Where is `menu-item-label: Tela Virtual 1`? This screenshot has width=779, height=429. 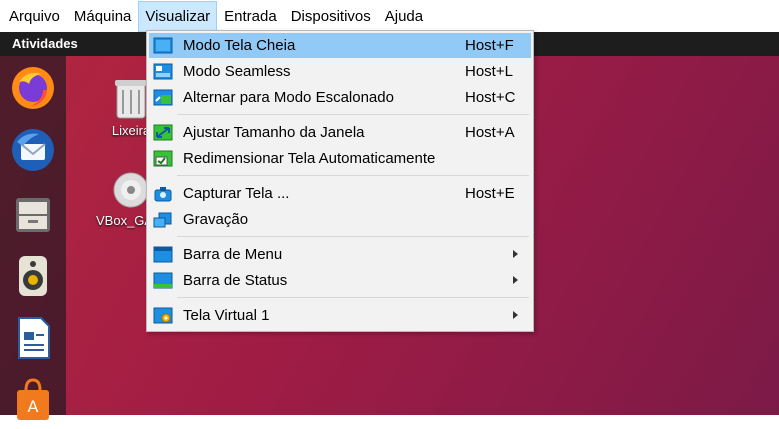 menu-item-label: Tela Virtual 1 is located at coordinates (226, 315).